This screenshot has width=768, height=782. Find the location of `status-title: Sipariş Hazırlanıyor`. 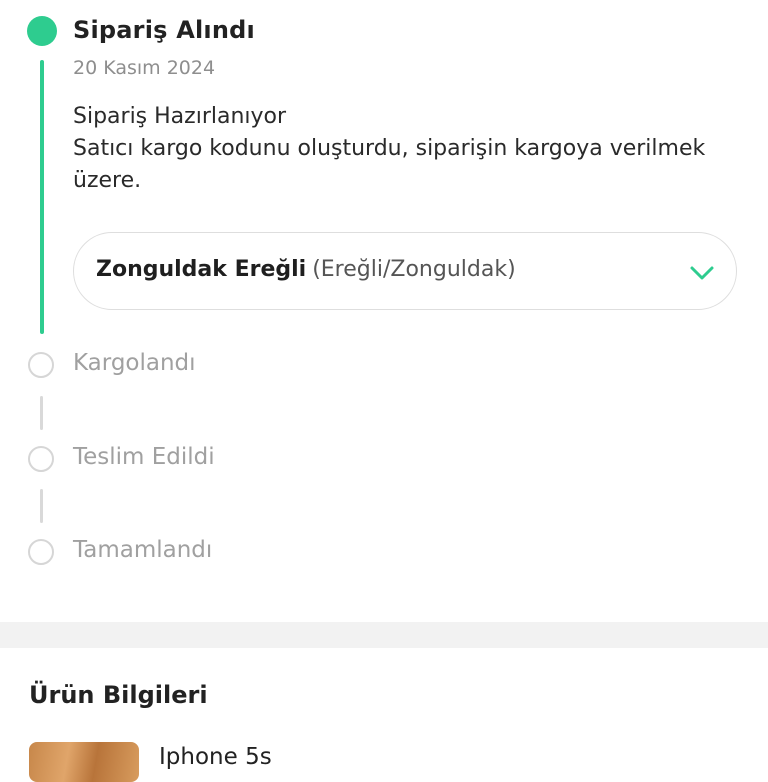

status-title: Sipariş Hazırlanıyor is located at coordinates (180, 116).